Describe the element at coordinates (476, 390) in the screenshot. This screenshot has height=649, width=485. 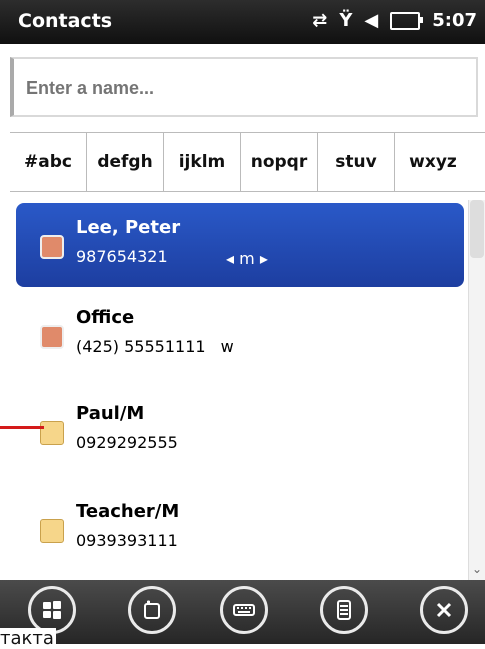
I see `list-scrollbar: ⌄` at that location.